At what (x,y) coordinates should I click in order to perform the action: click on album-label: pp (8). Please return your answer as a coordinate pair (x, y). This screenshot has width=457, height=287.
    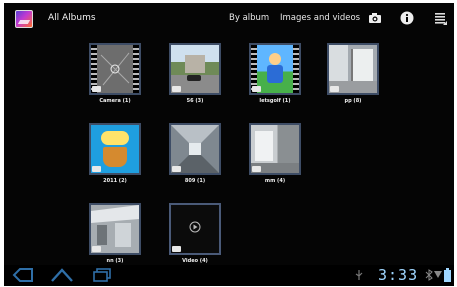
    Looking at the image, I should click on (353, 101).